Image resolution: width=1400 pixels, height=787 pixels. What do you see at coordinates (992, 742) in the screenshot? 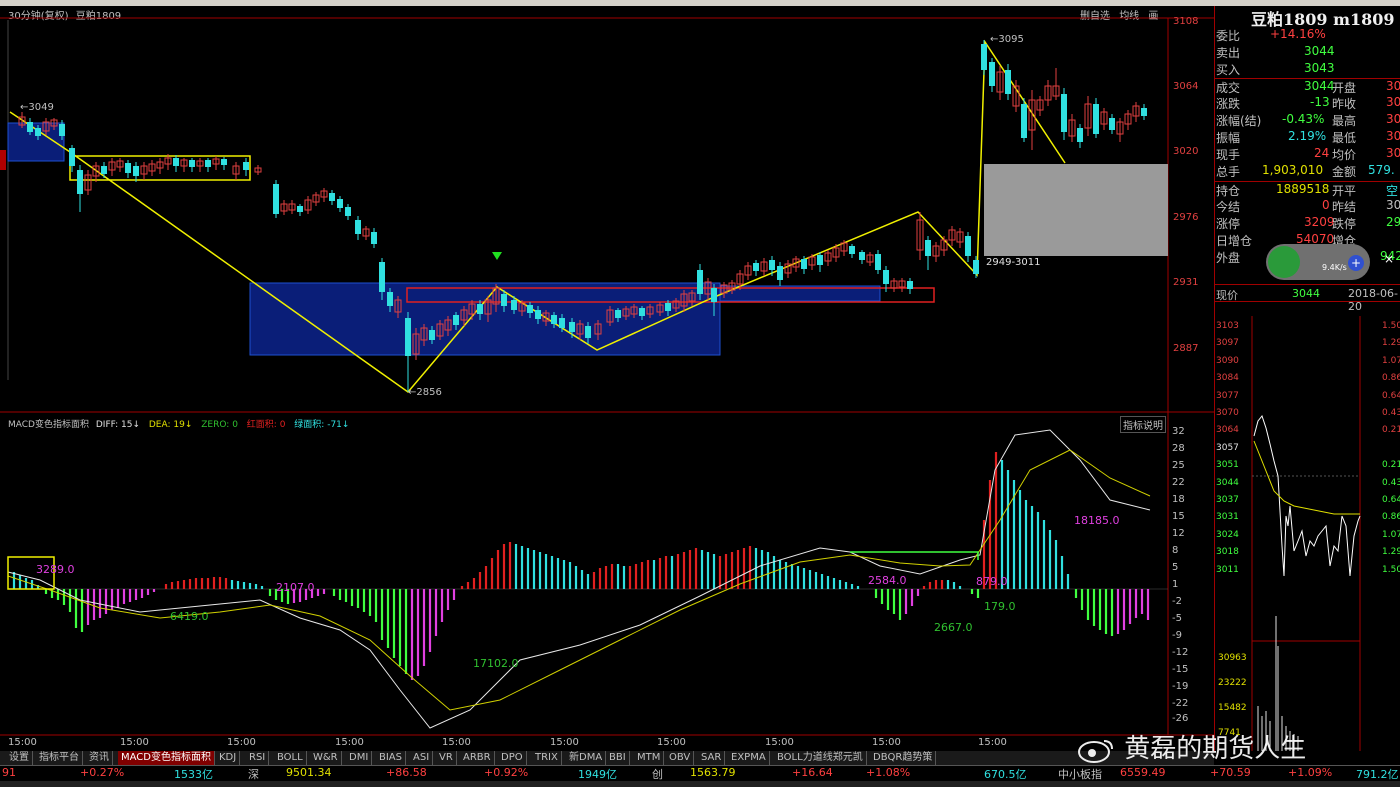
I see `time-label-10: 15:00` at bounding box center [992, 742].